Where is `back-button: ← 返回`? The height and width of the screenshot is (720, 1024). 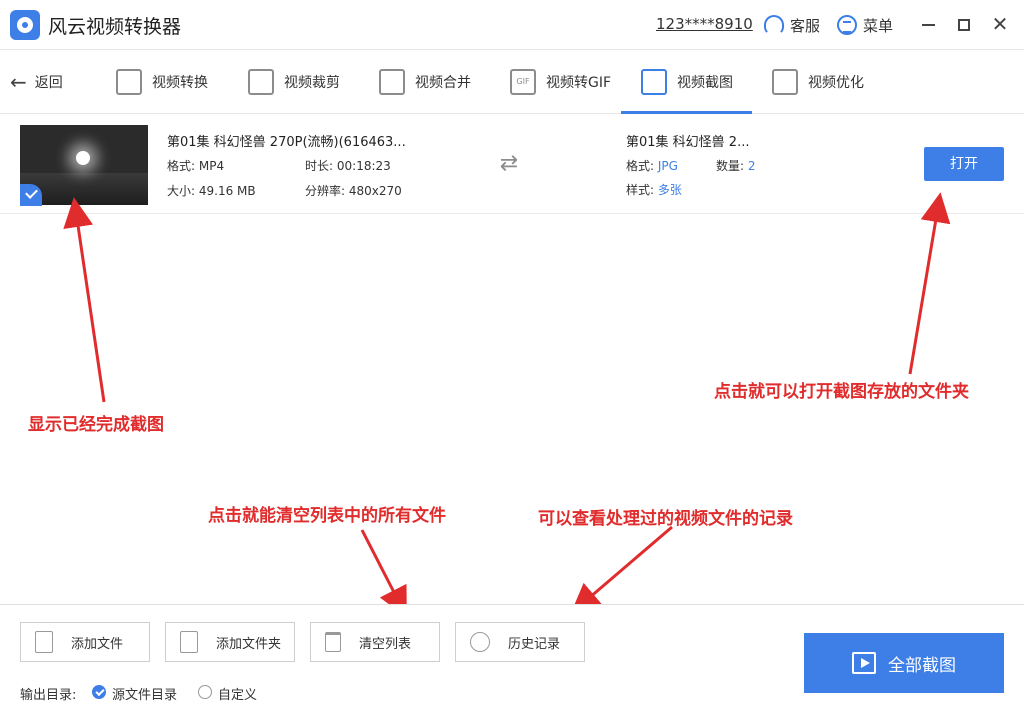
back-button: ← 返回 is located at coordinates (36, 82).